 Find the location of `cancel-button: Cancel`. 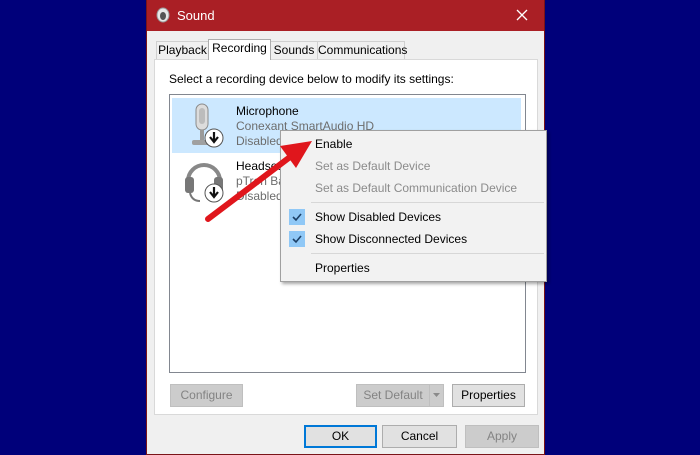

cancel-button: Cancel is located at coordinates (419, 436).